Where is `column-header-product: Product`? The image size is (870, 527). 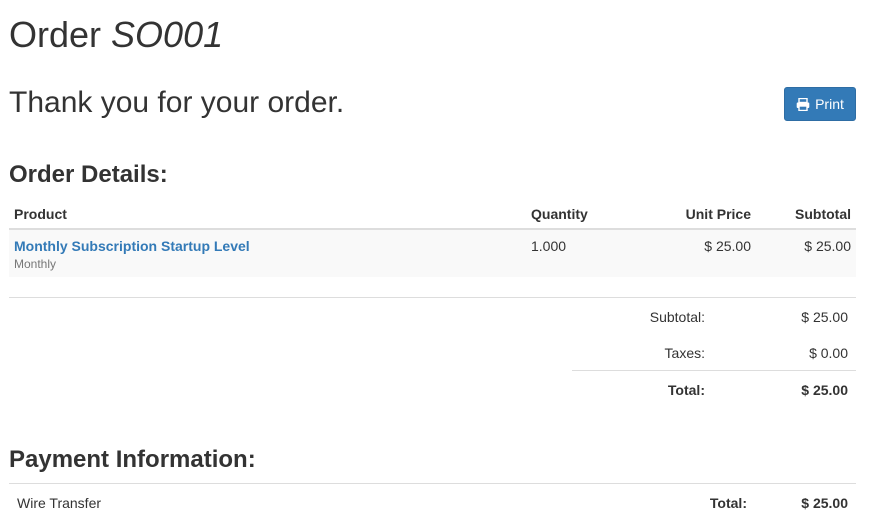
column-header-product: Product is located at coordinates (40, 214).